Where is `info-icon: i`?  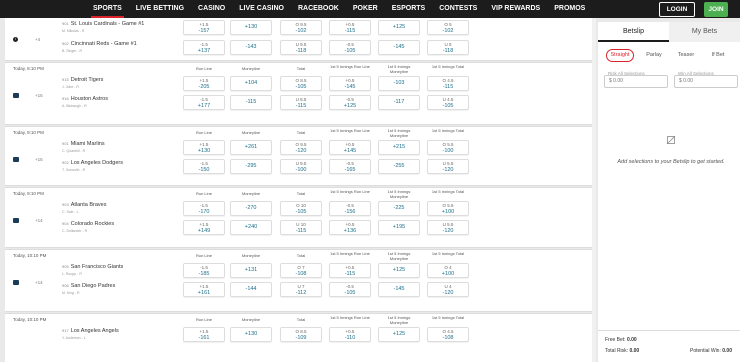
info-icon: i is located at coordinates (15, 39).